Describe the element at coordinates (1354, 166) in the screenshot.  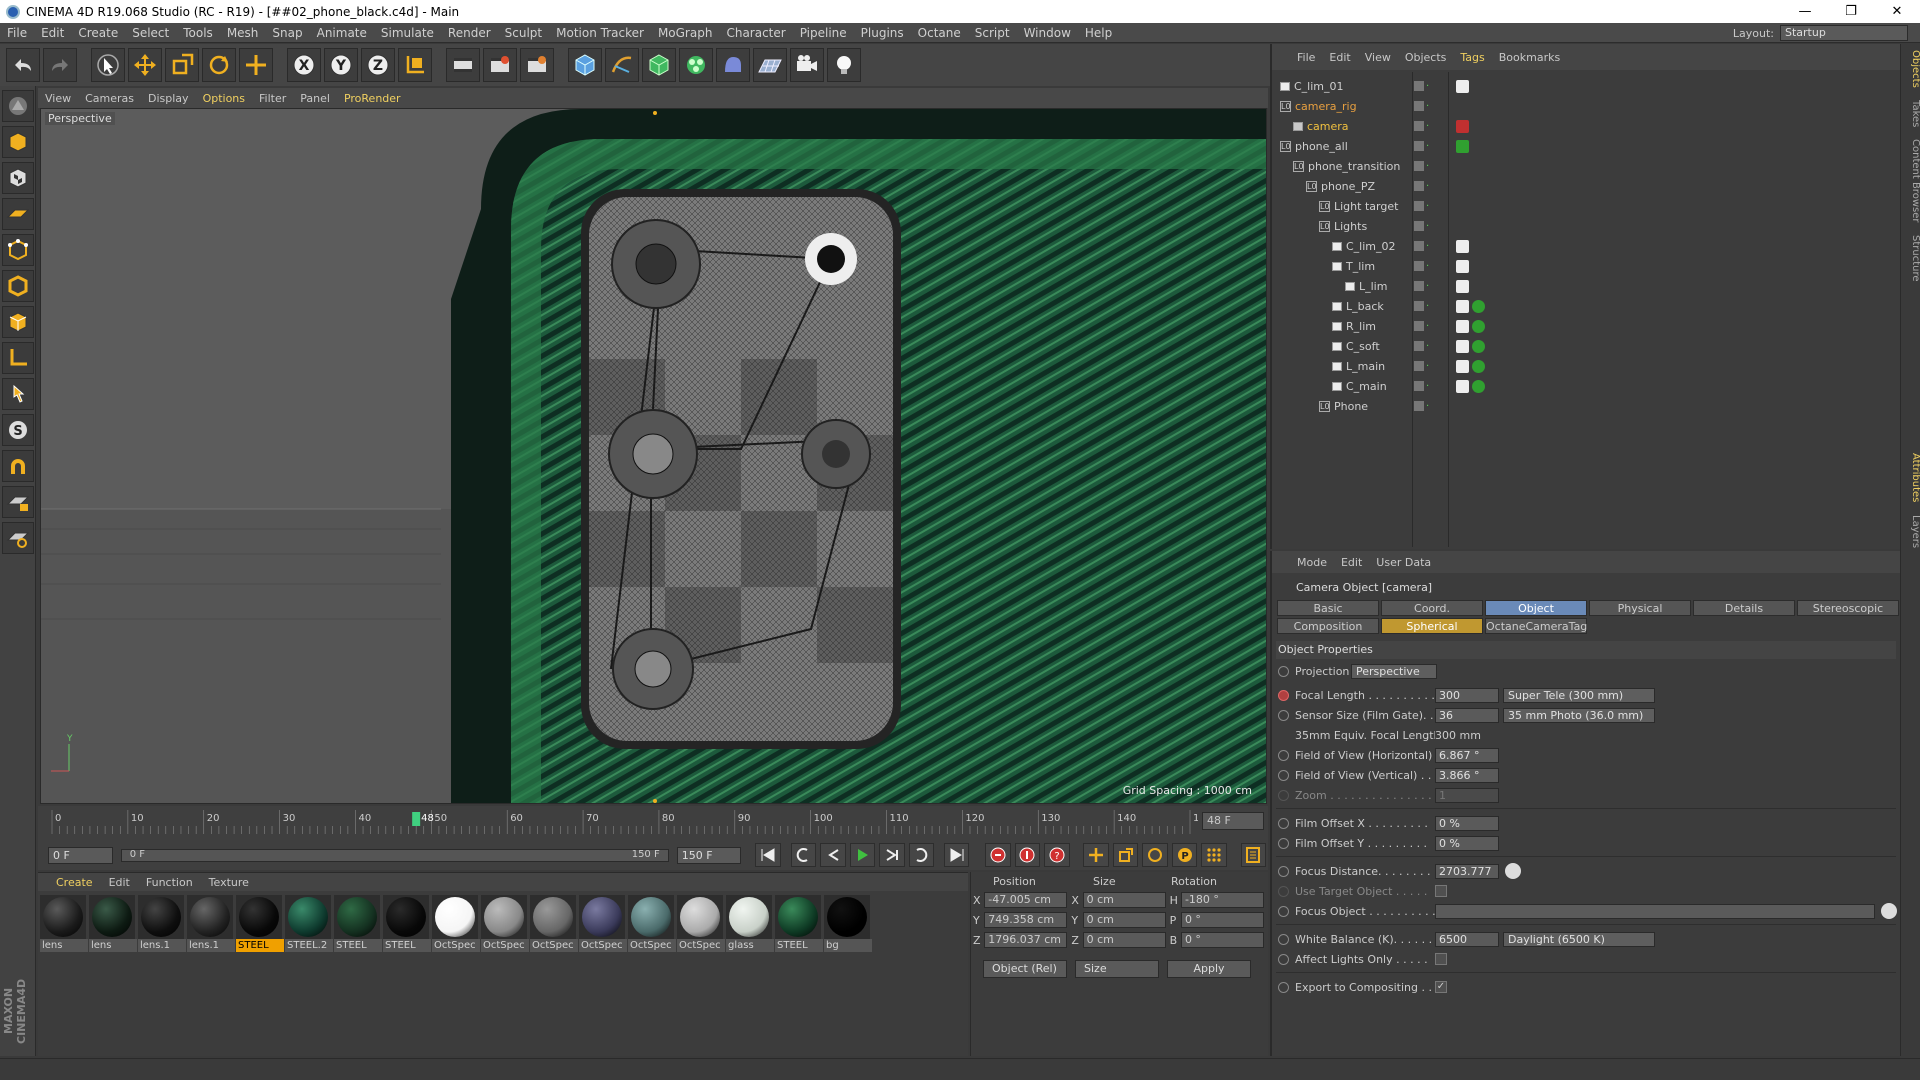
I see `object-name: phone_transition` at that location.